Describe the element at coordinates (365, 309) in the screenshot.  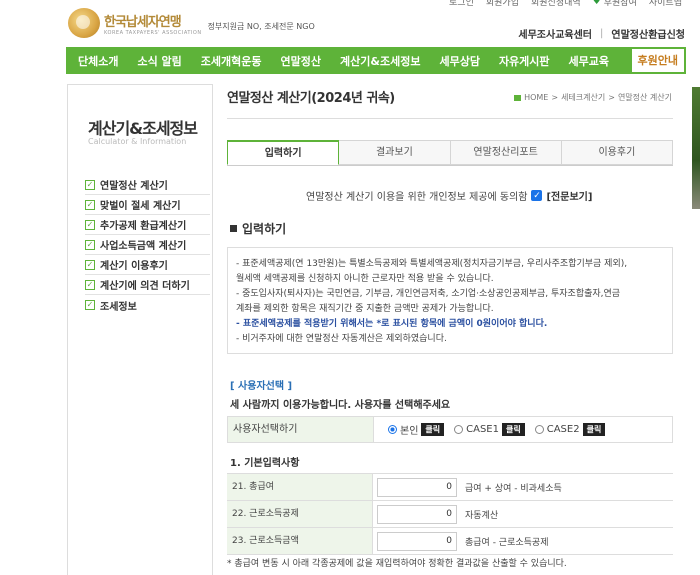
I see `notice-line: 계좌를 제외한 항목은 재직기간 중 지출한 금액만 공제가 가능합니다.` at that location.